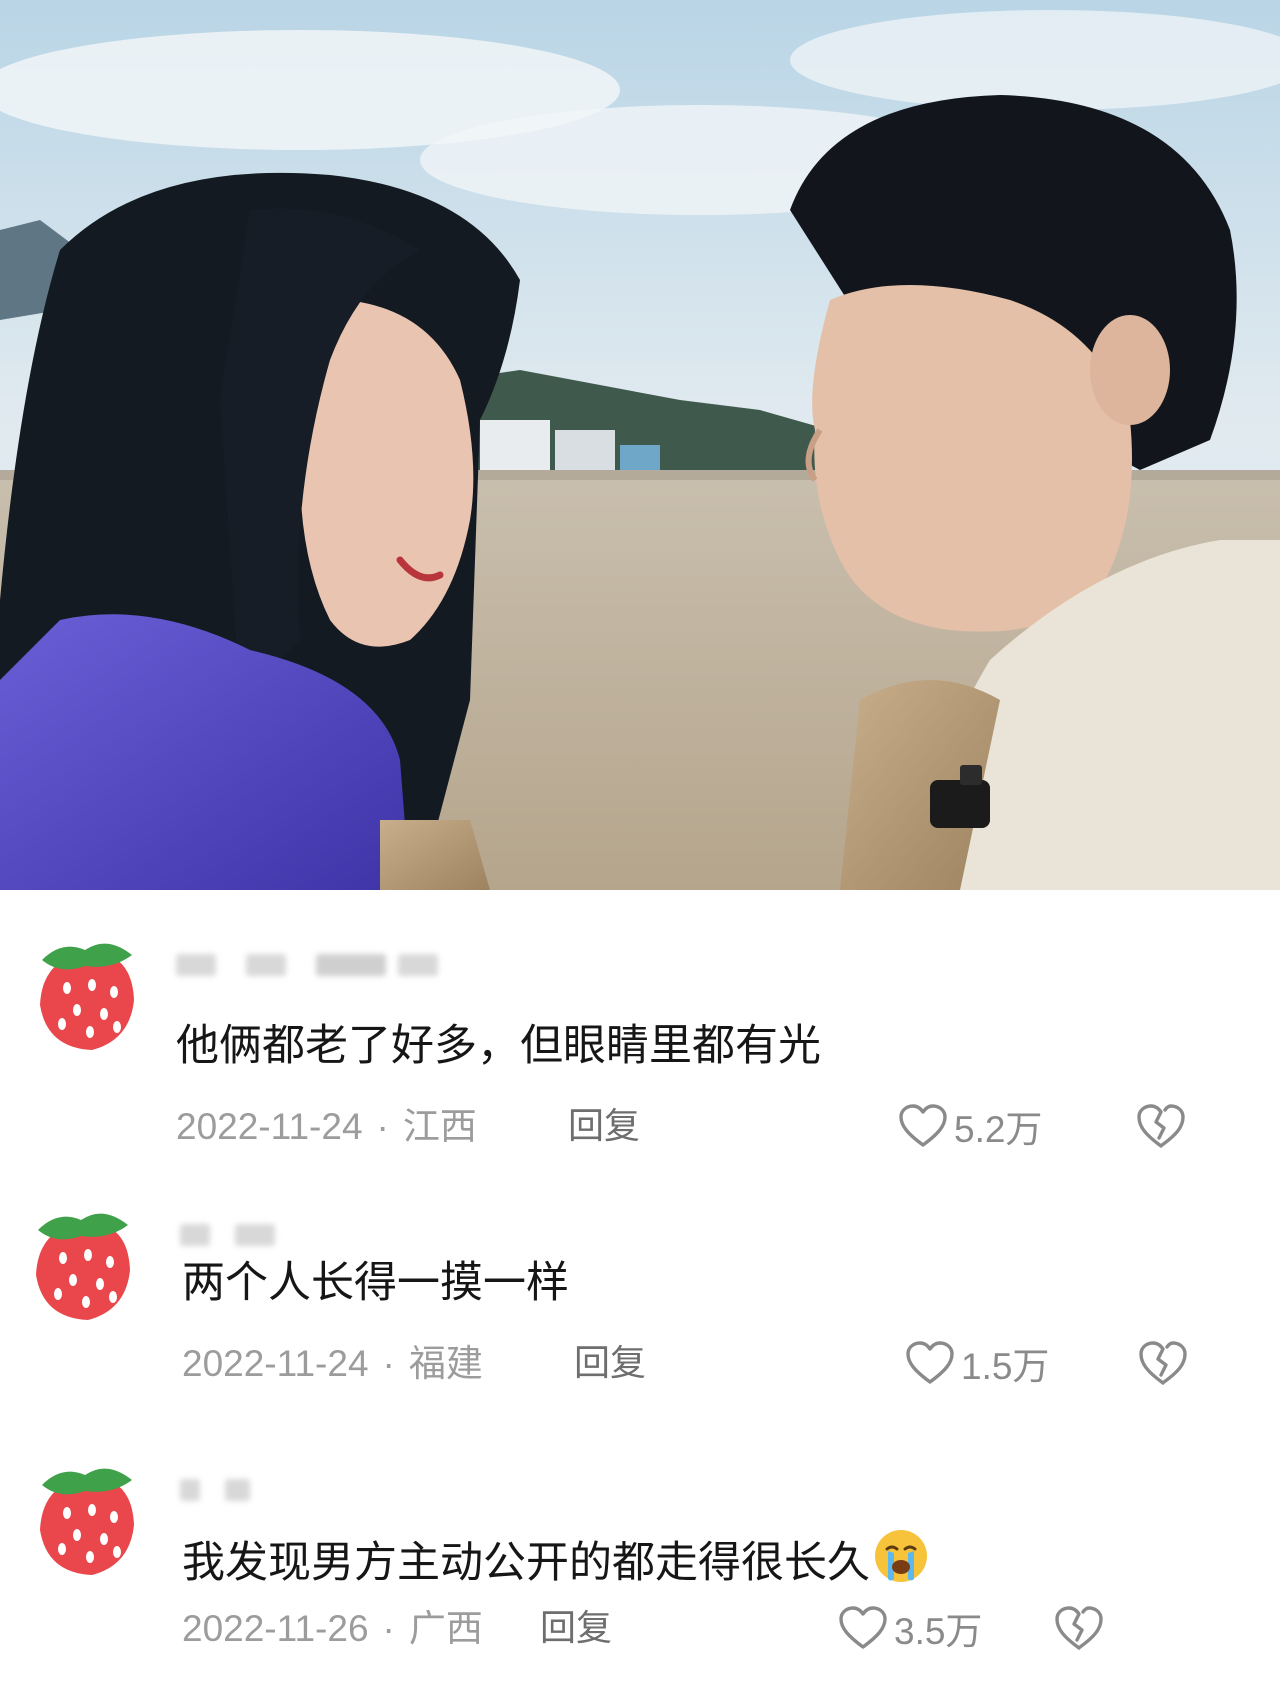  Describe the element at coordinates (901, 1556) in the screenshot. I see `crying-face-emoji-icon` at that location.